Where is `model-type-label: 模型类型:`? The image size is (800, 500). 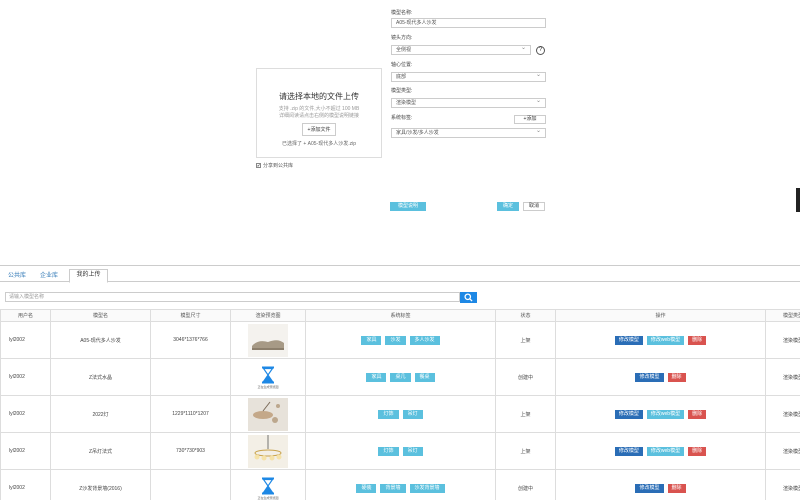 model-type-label: 模型类型: is located at coordinates (402, 91).